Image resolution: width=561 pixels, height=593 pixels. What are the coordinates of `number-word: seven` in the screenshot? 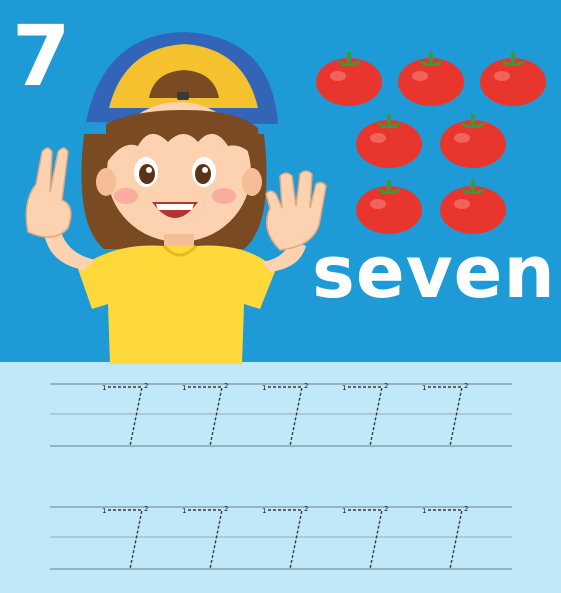 It's located at (434, 272).